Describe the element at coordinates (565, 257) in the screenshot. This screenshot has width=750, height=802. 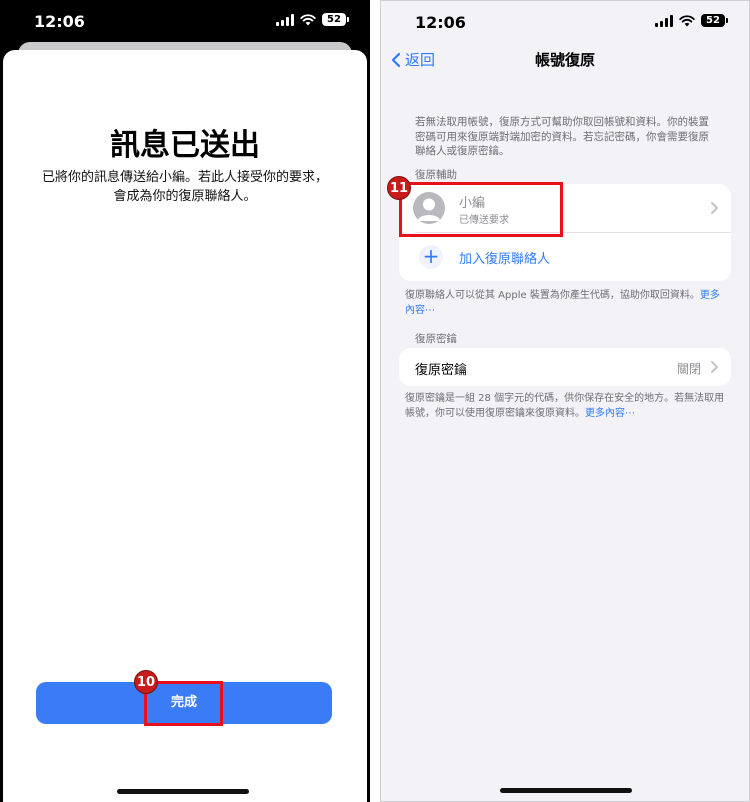
I see `add-recovery-contact-row: + 加入復原聯絡人` at that location.